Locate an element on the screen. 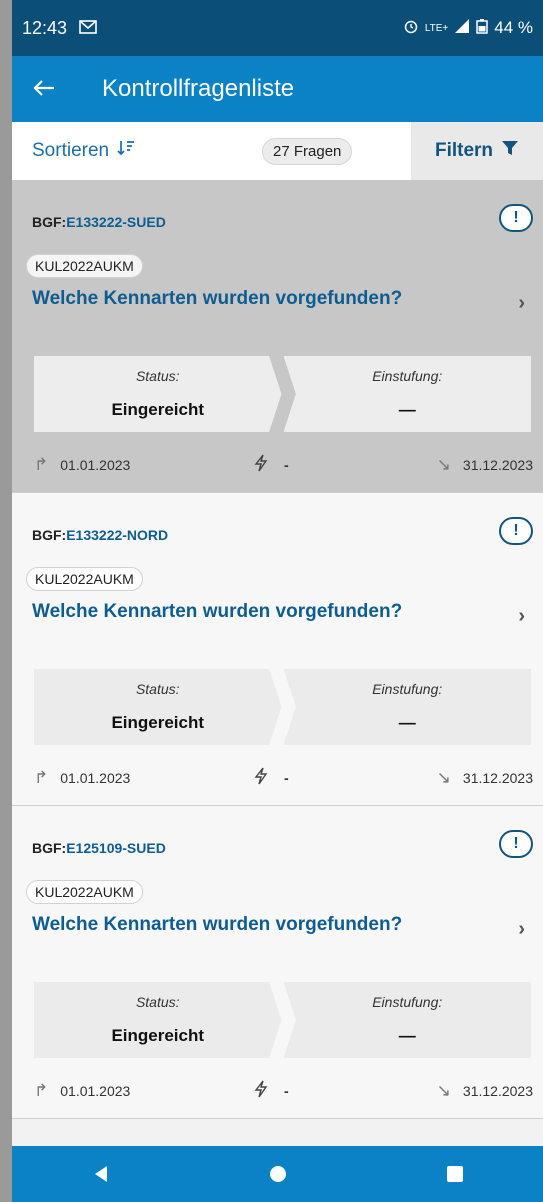 The height and width of the screenshot is (1202, 543). filter-label: Filtern is located at coordinates (464, 150).